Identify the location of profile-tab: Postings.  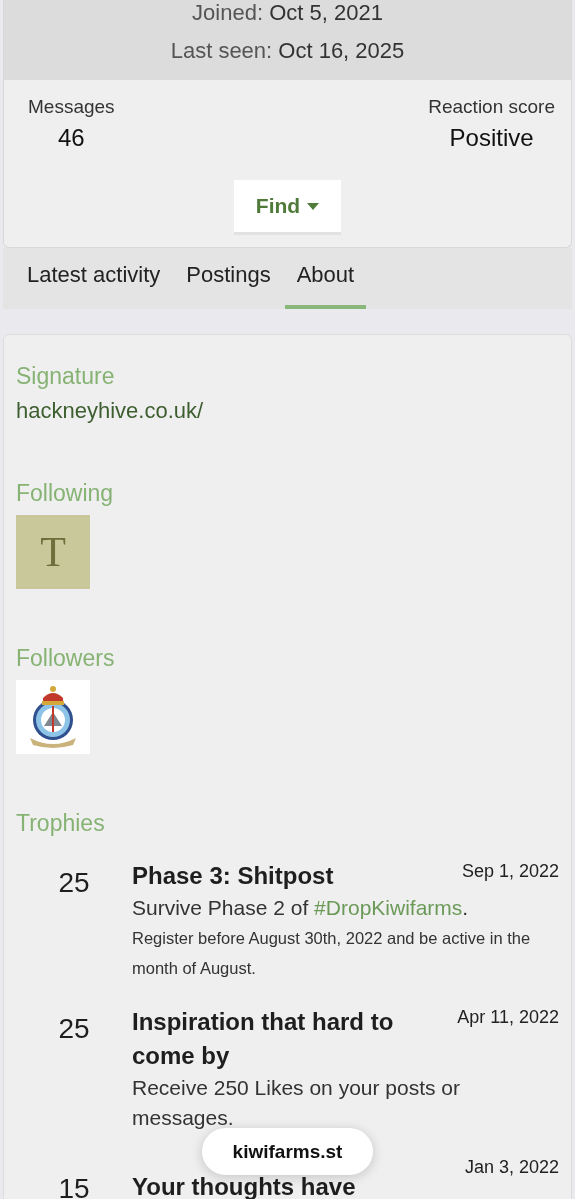
(228, 278).